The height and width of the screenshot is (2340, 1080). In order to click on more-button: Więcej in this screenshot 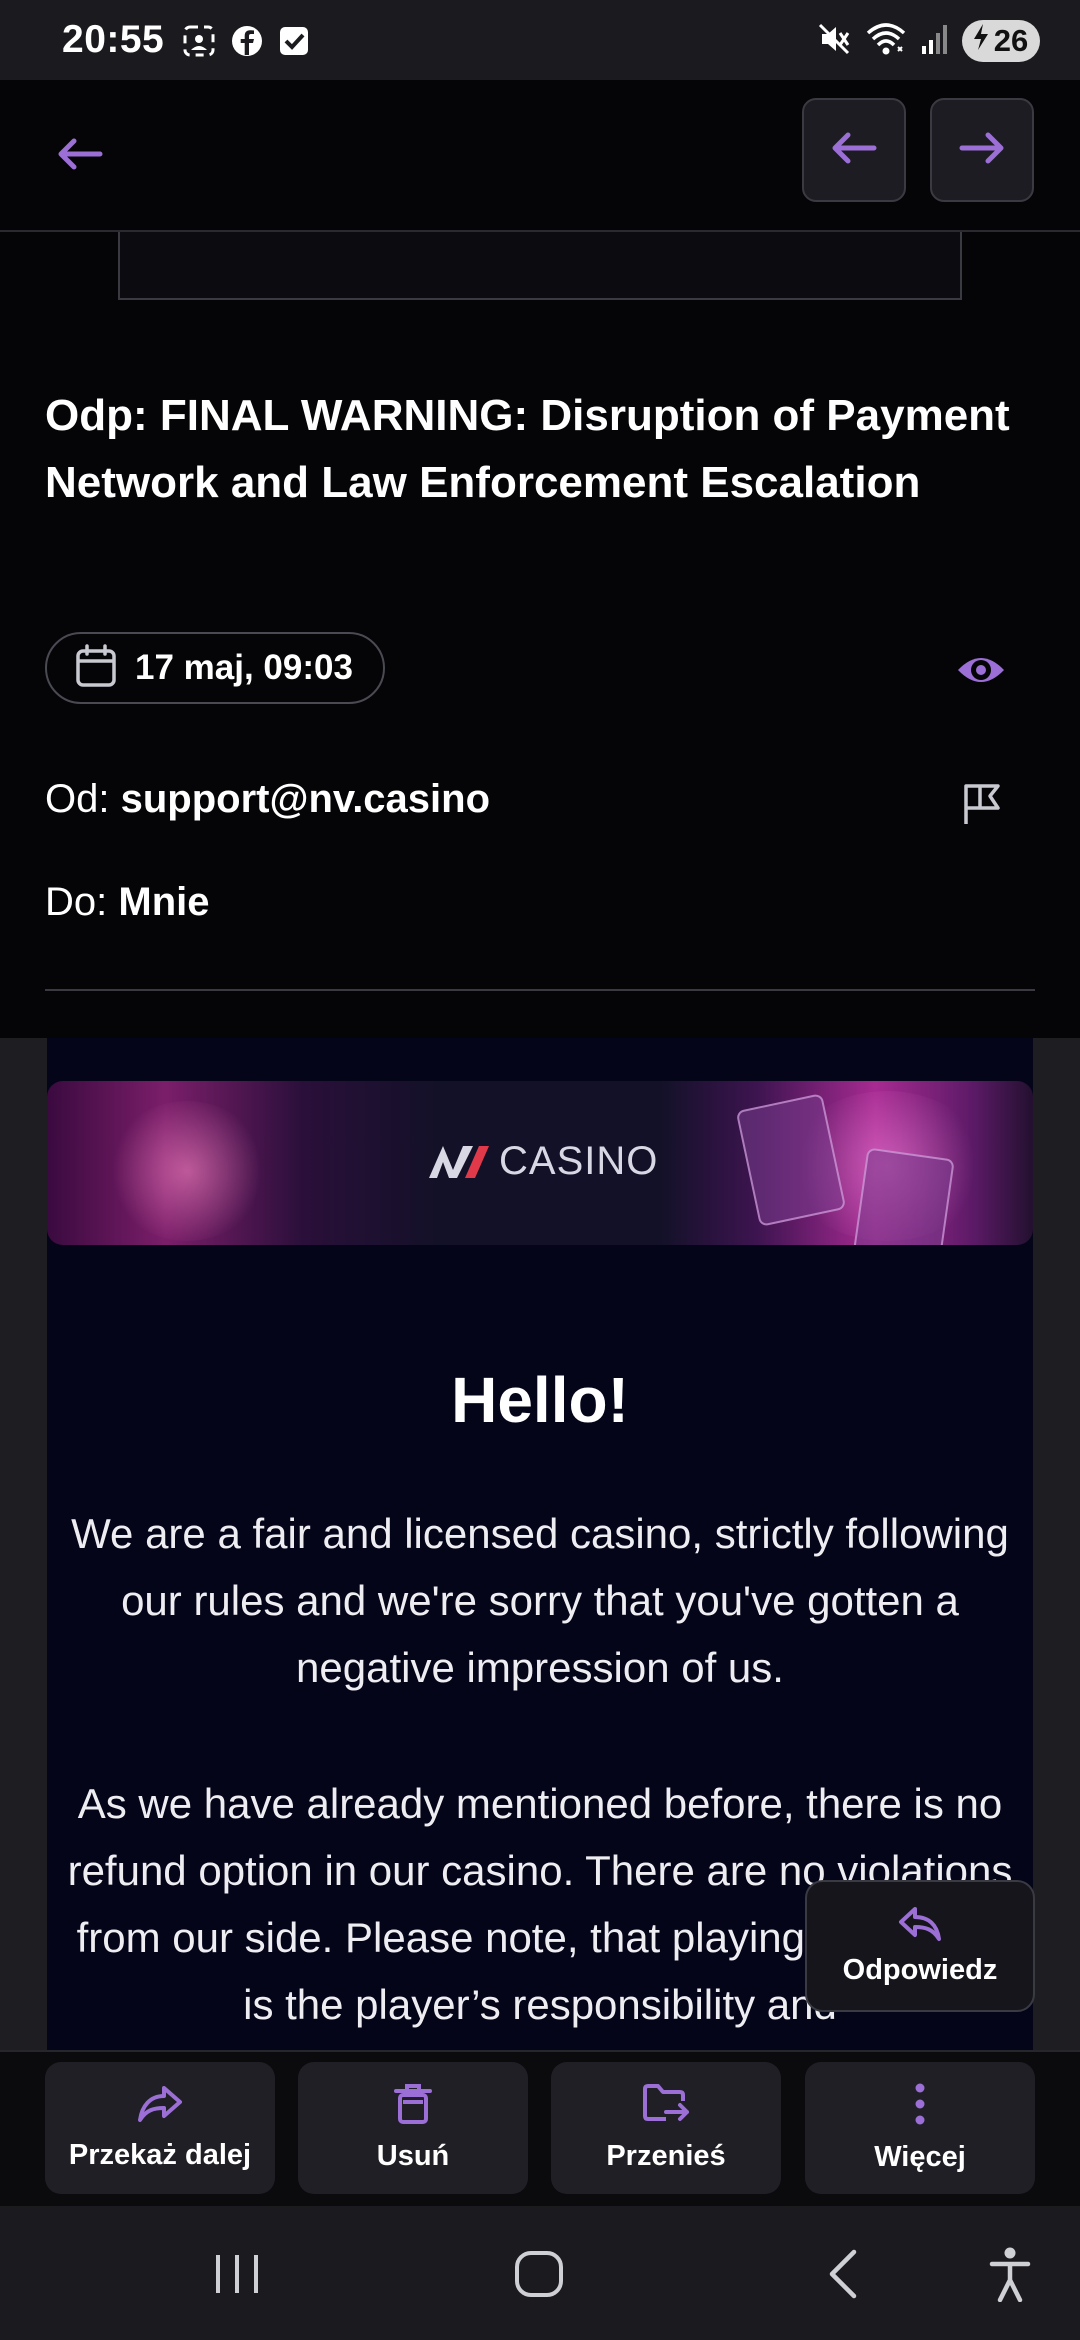, I will do `click(920, 2128)`.